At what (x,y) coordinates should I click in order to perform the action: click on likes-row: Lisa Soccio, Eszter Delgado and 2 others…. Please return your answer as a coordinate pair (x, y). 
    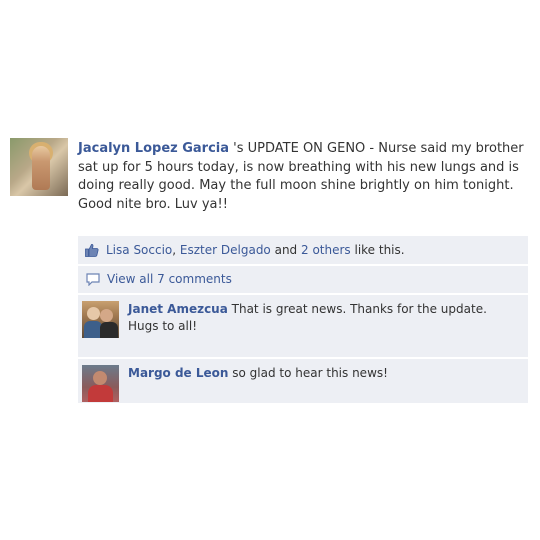
    Looking at the image, I should click on (303, 251).